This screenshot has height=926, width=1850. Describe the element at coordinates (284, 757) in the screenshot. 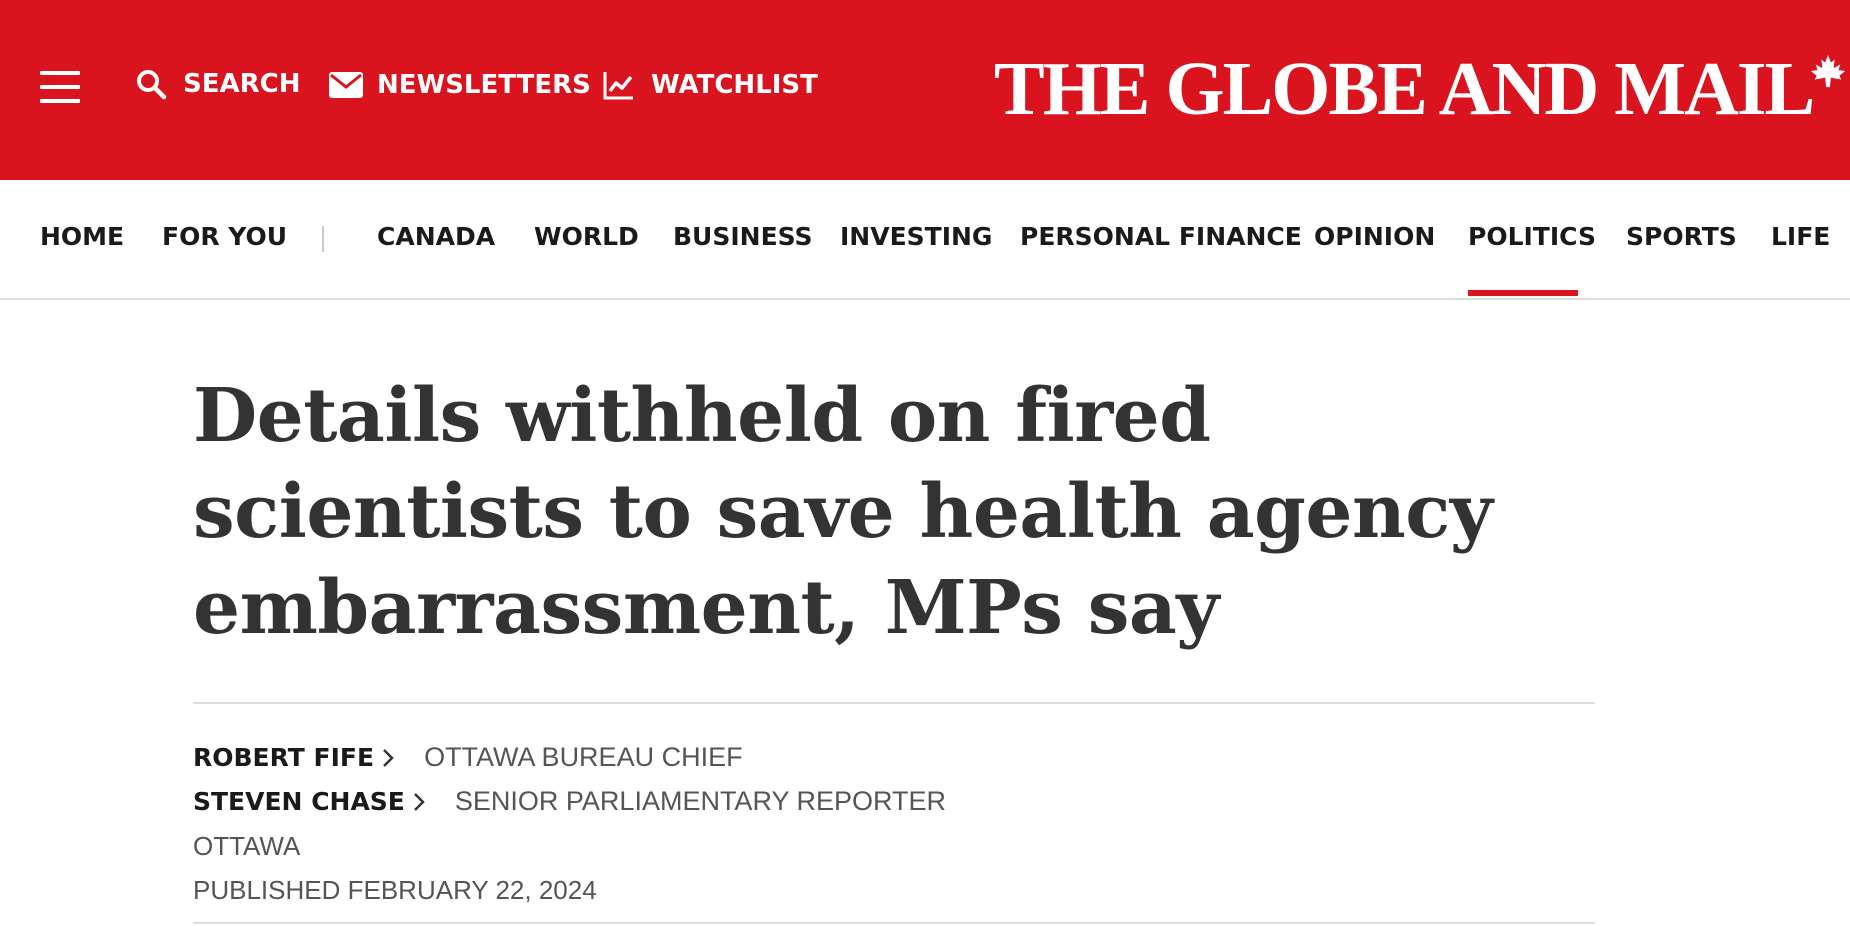

I see `author-name: ROBERT FIFE` at that location.